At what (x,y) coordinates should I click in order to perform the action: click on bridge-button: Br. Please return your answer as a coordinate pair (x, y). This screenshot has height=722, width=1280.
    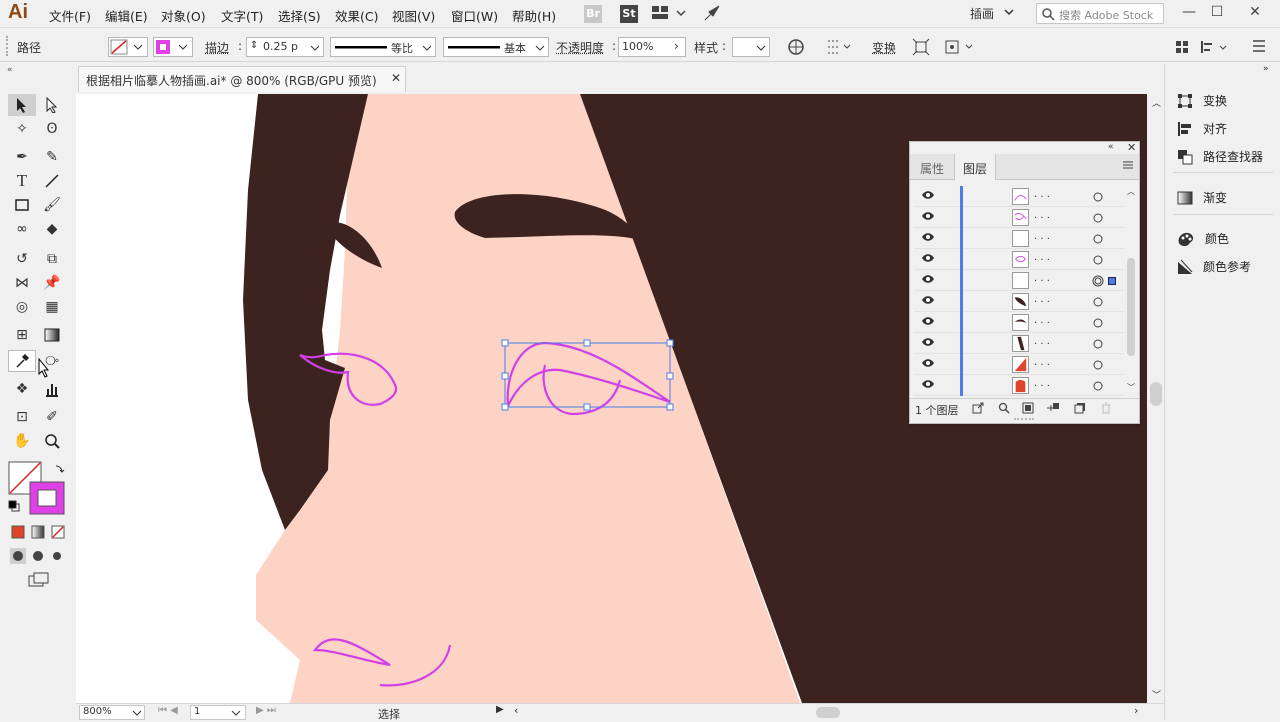
    Looking at the image, I should click on (593, 14).